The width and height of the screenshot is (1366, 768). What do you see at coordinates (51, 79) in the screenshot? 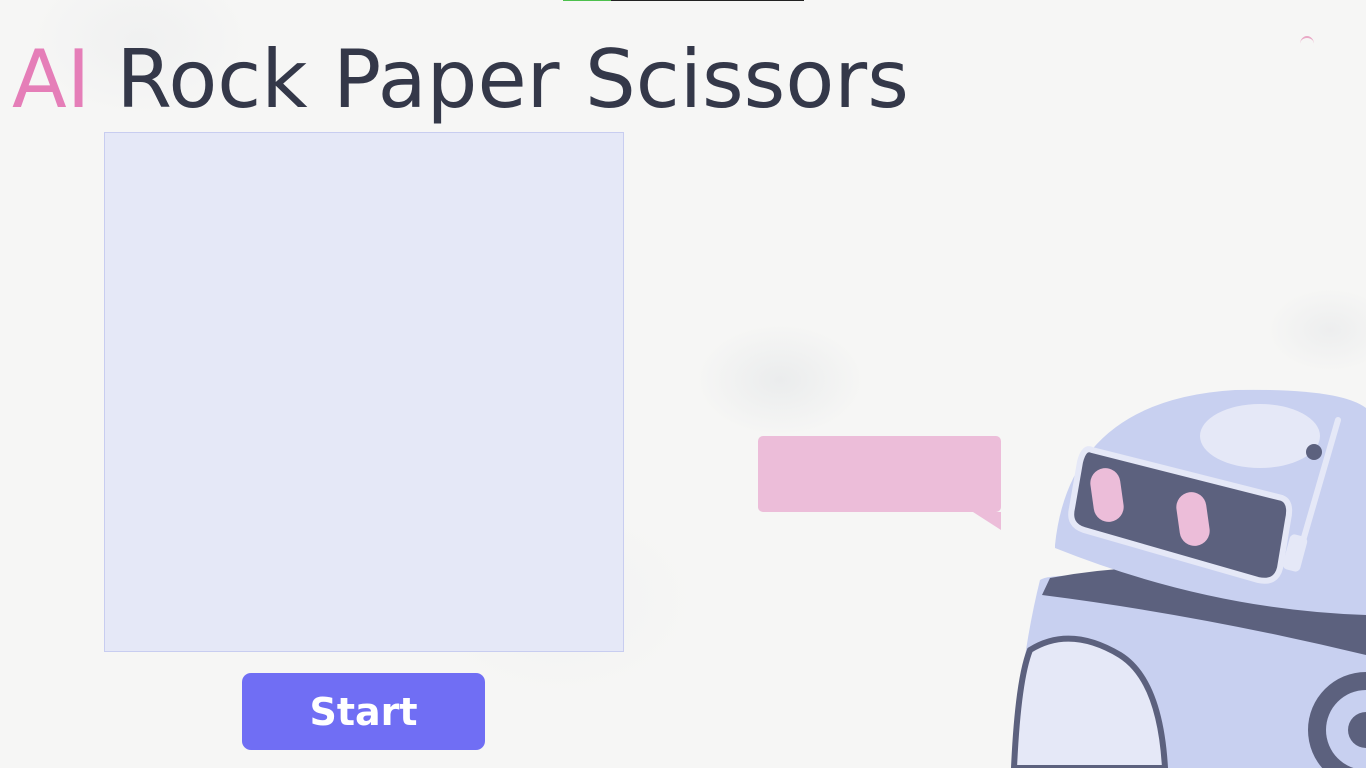
I see `page-title-accent: AI` at bounding box center [51, 79].